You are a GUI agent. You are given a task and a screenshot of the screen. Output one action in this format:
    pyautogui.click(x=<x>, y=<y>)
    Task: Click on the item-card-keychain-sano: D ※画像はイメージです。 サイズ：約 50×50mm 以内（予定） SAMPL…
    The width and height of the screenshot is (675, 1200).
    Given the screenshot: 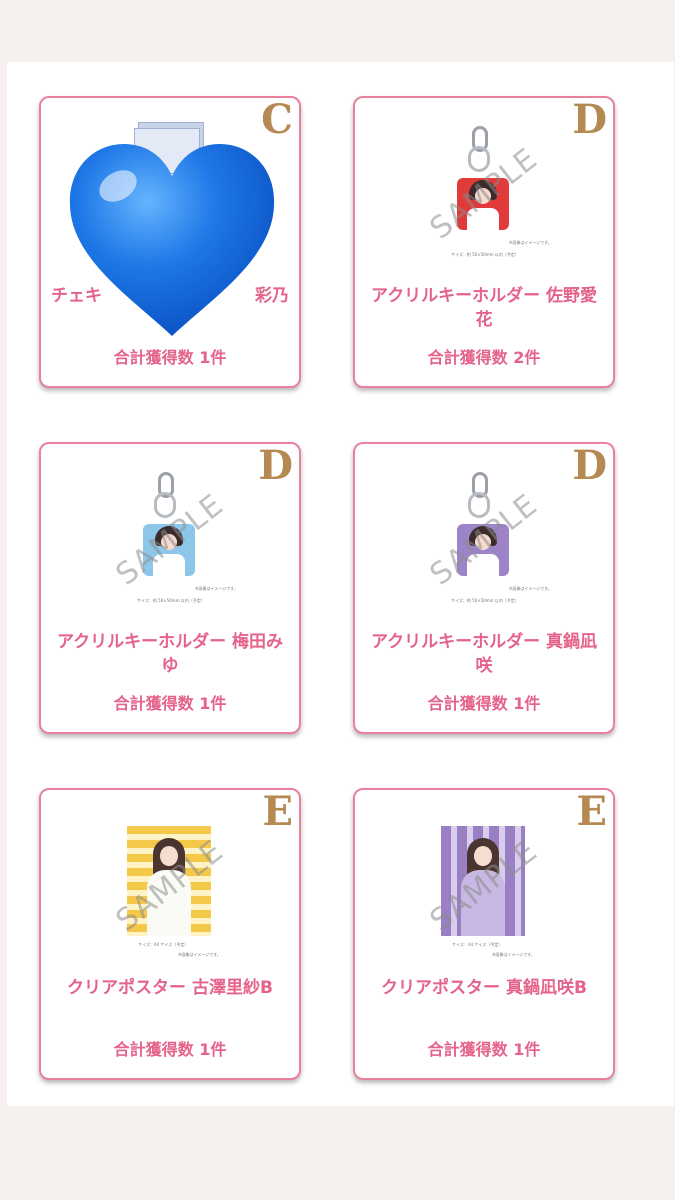 What is the action you would take?
    pyautogui.click(x=484, y=242)
    